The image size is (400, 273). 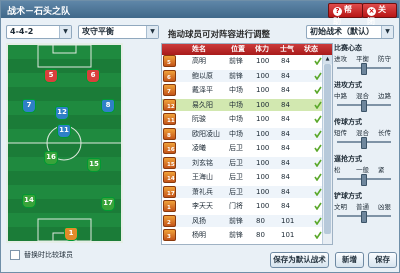 What do you see at coordinates (242, 235) in the screenshot?
I see `table-row: 3 杨明 前锋 80 101` at bounding box center [242, 235].